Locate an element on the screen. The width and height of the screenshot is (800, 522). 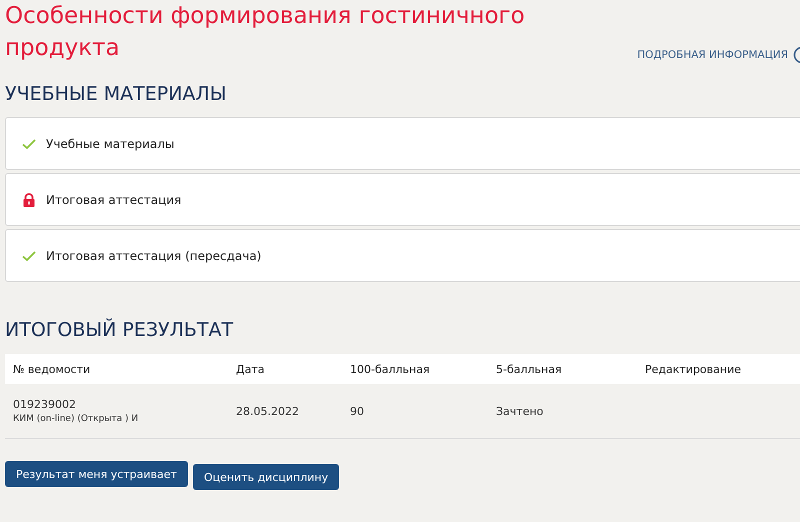
card-label: Итоговая аттестация (пересдача) is located at coordinates (154, 255).